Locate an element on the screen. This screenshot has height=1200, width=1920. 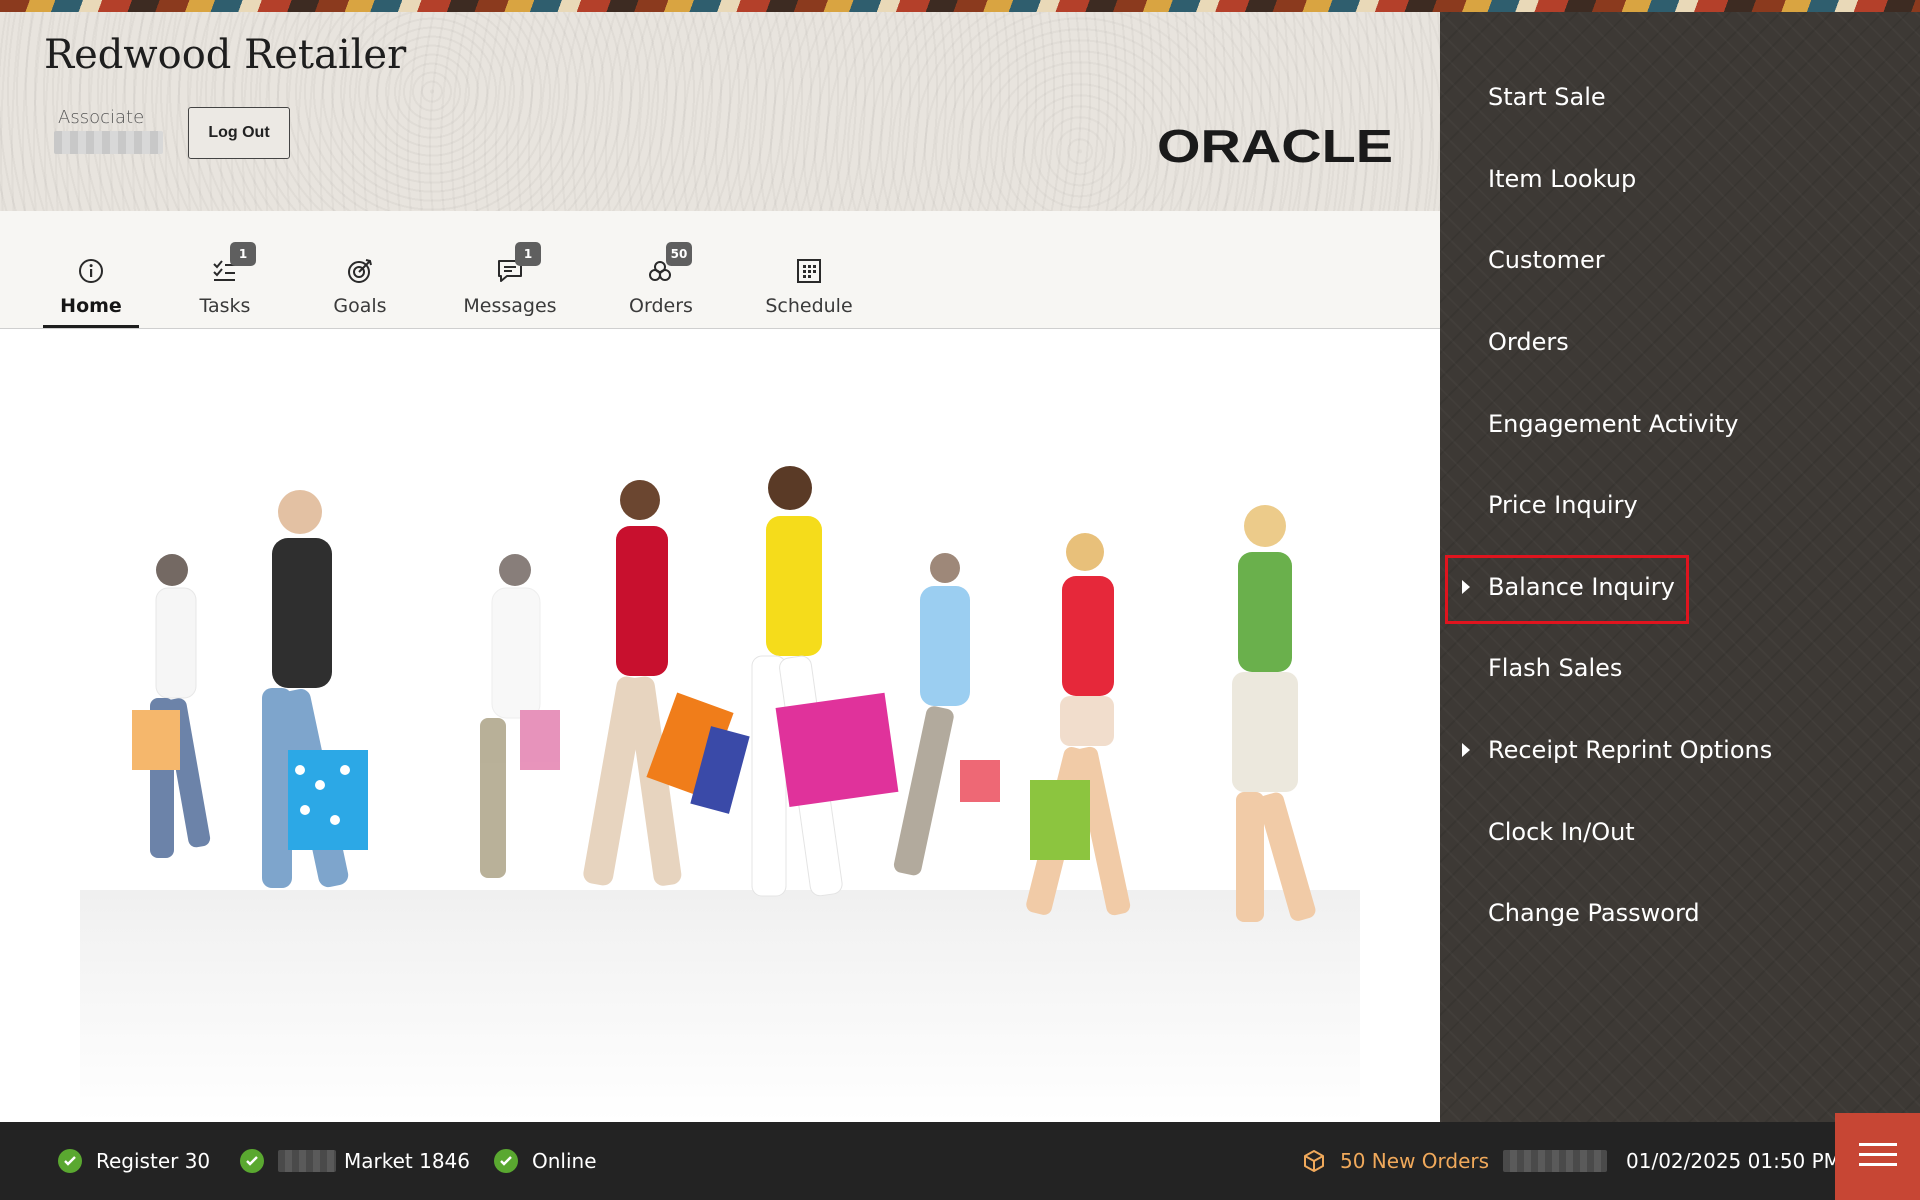
new-orders-notification: 50 New Orders is located at coordinates (1458, 1161).